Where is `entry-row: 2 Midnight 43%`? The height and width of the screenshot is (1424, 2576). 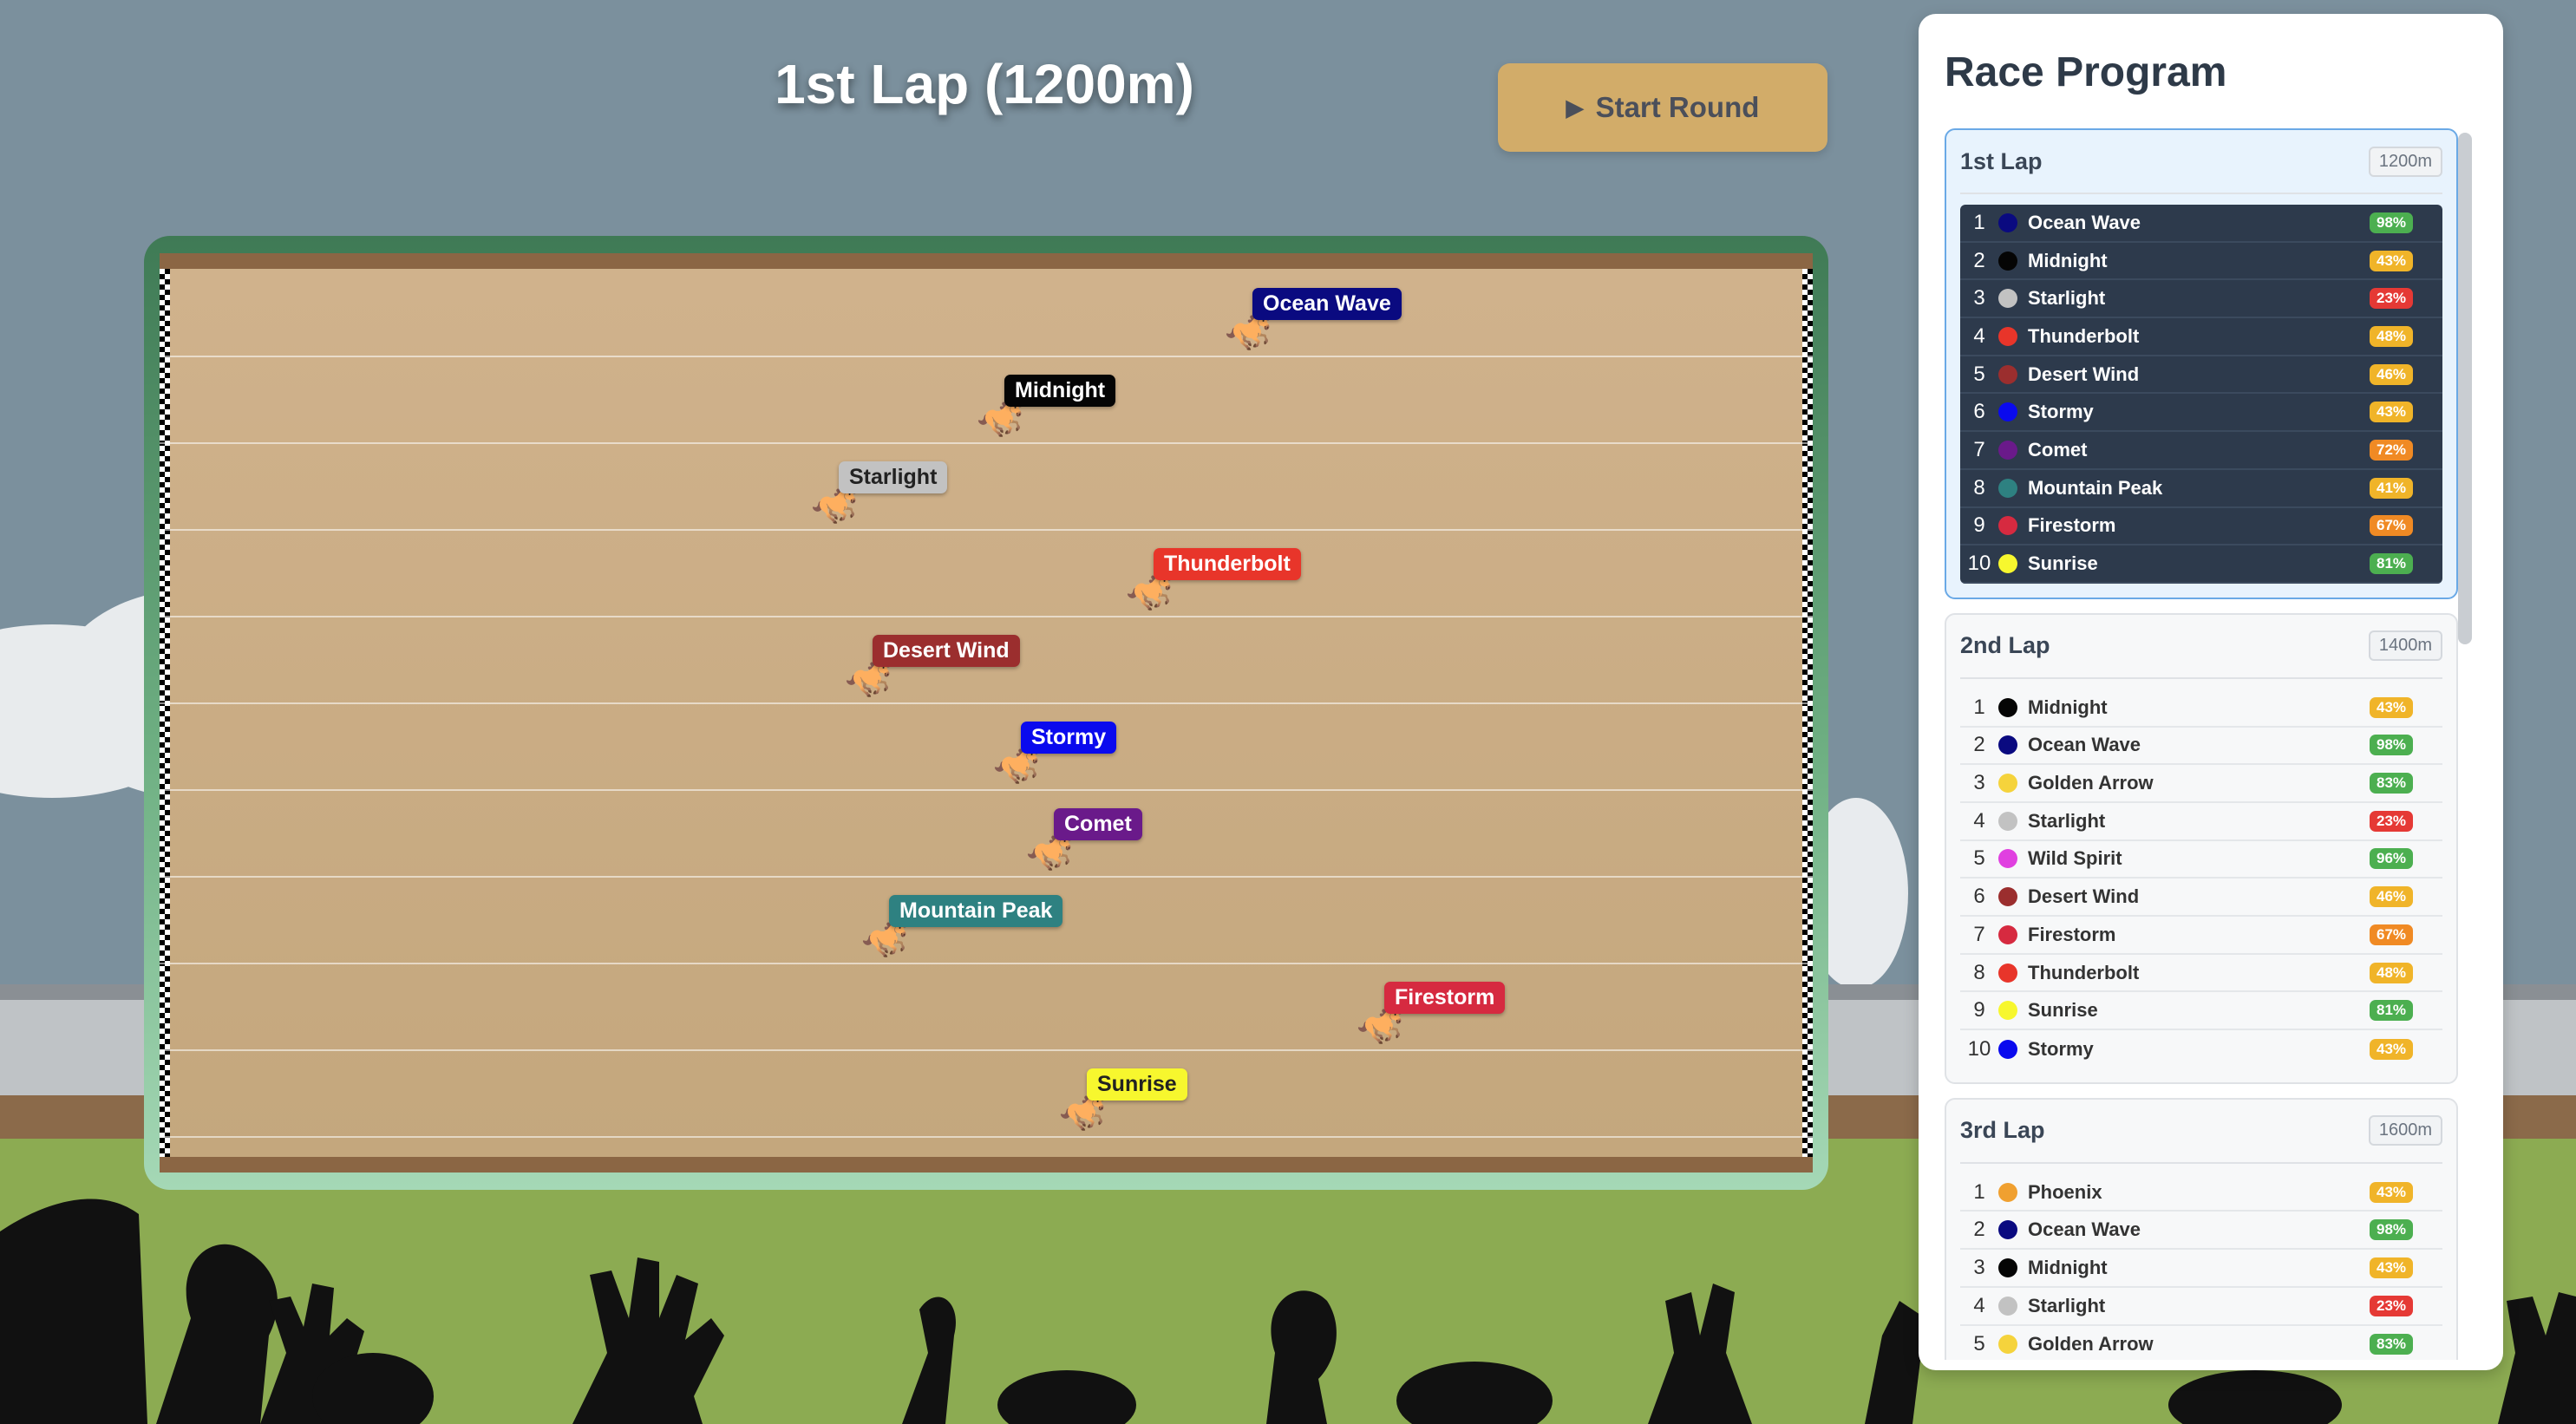 entry-row: 2 Midnight 43% is located at coordinates (2201, 262).